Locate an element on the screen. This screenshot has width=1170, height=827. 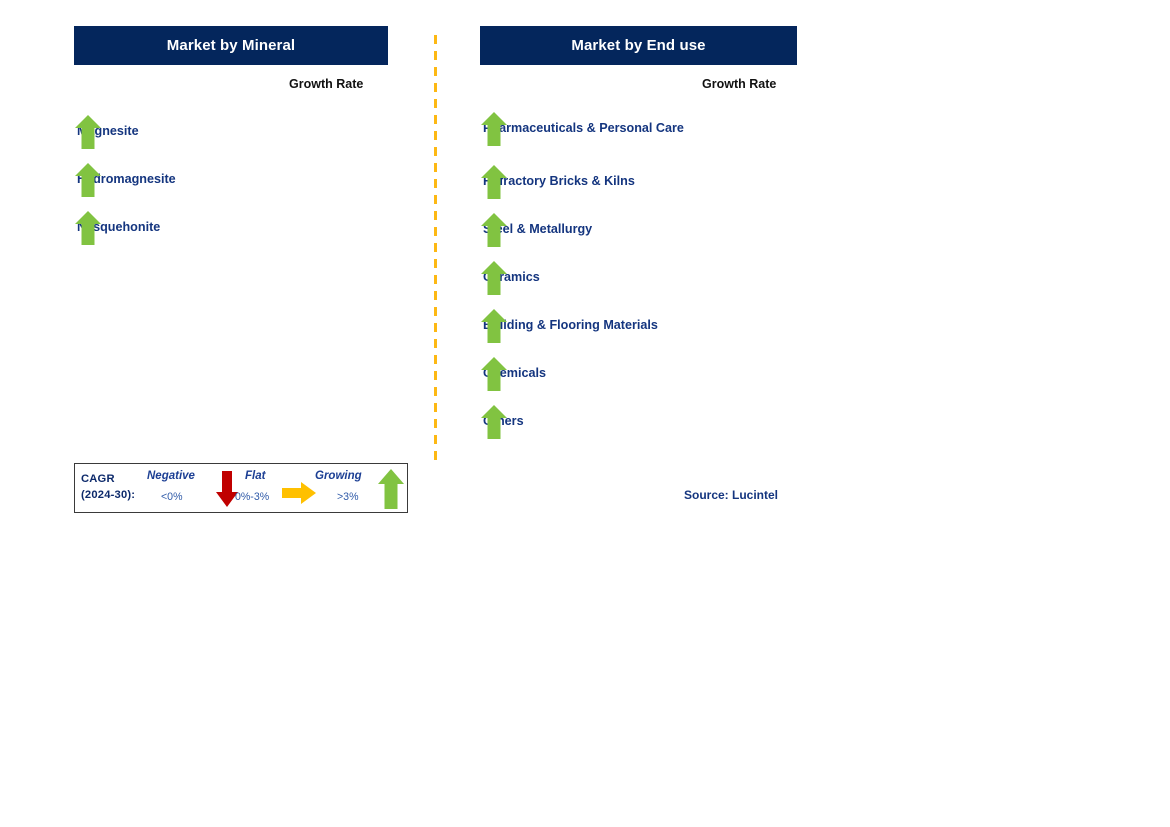
legend-term-negative: Negative is located at coordinates (171, 476).